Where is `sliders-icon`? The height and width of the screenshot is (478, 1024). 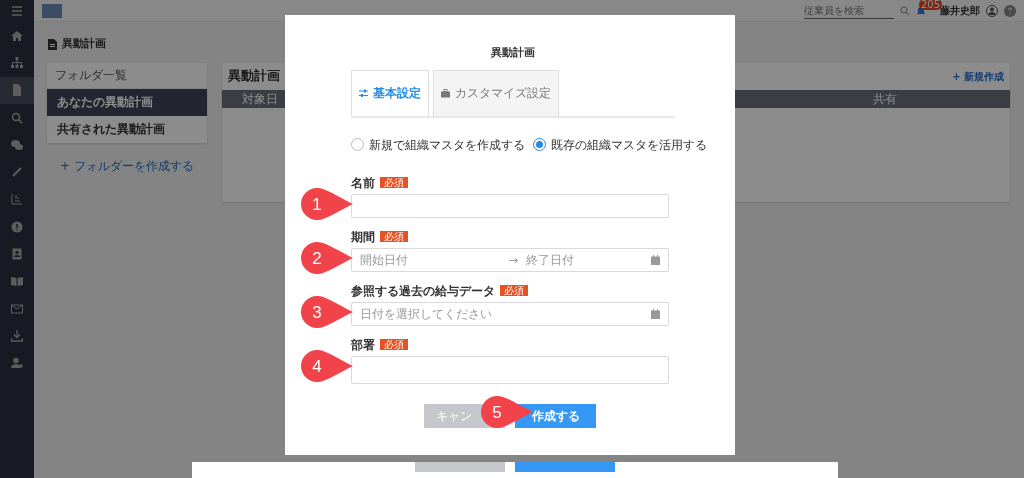 sliders-icon is located at coordinates (363, 93).